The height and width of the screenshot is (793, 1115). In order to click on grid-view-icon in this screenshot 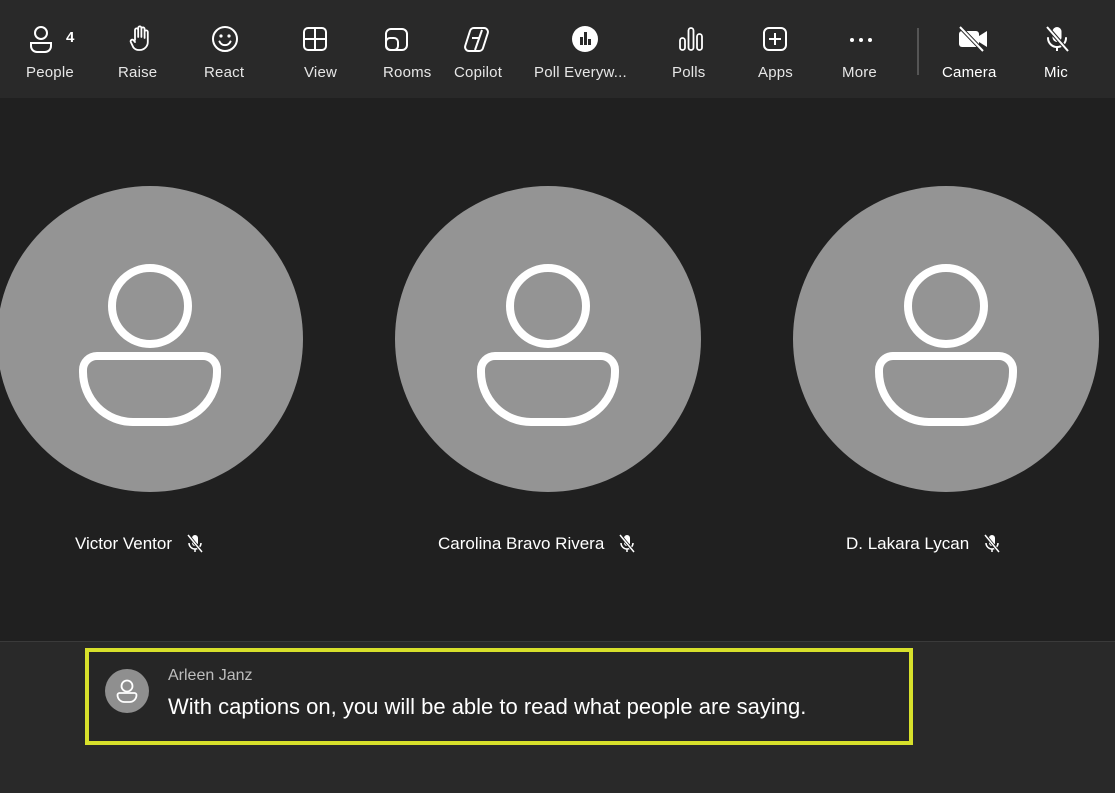, I will do `click(315, 39)`.